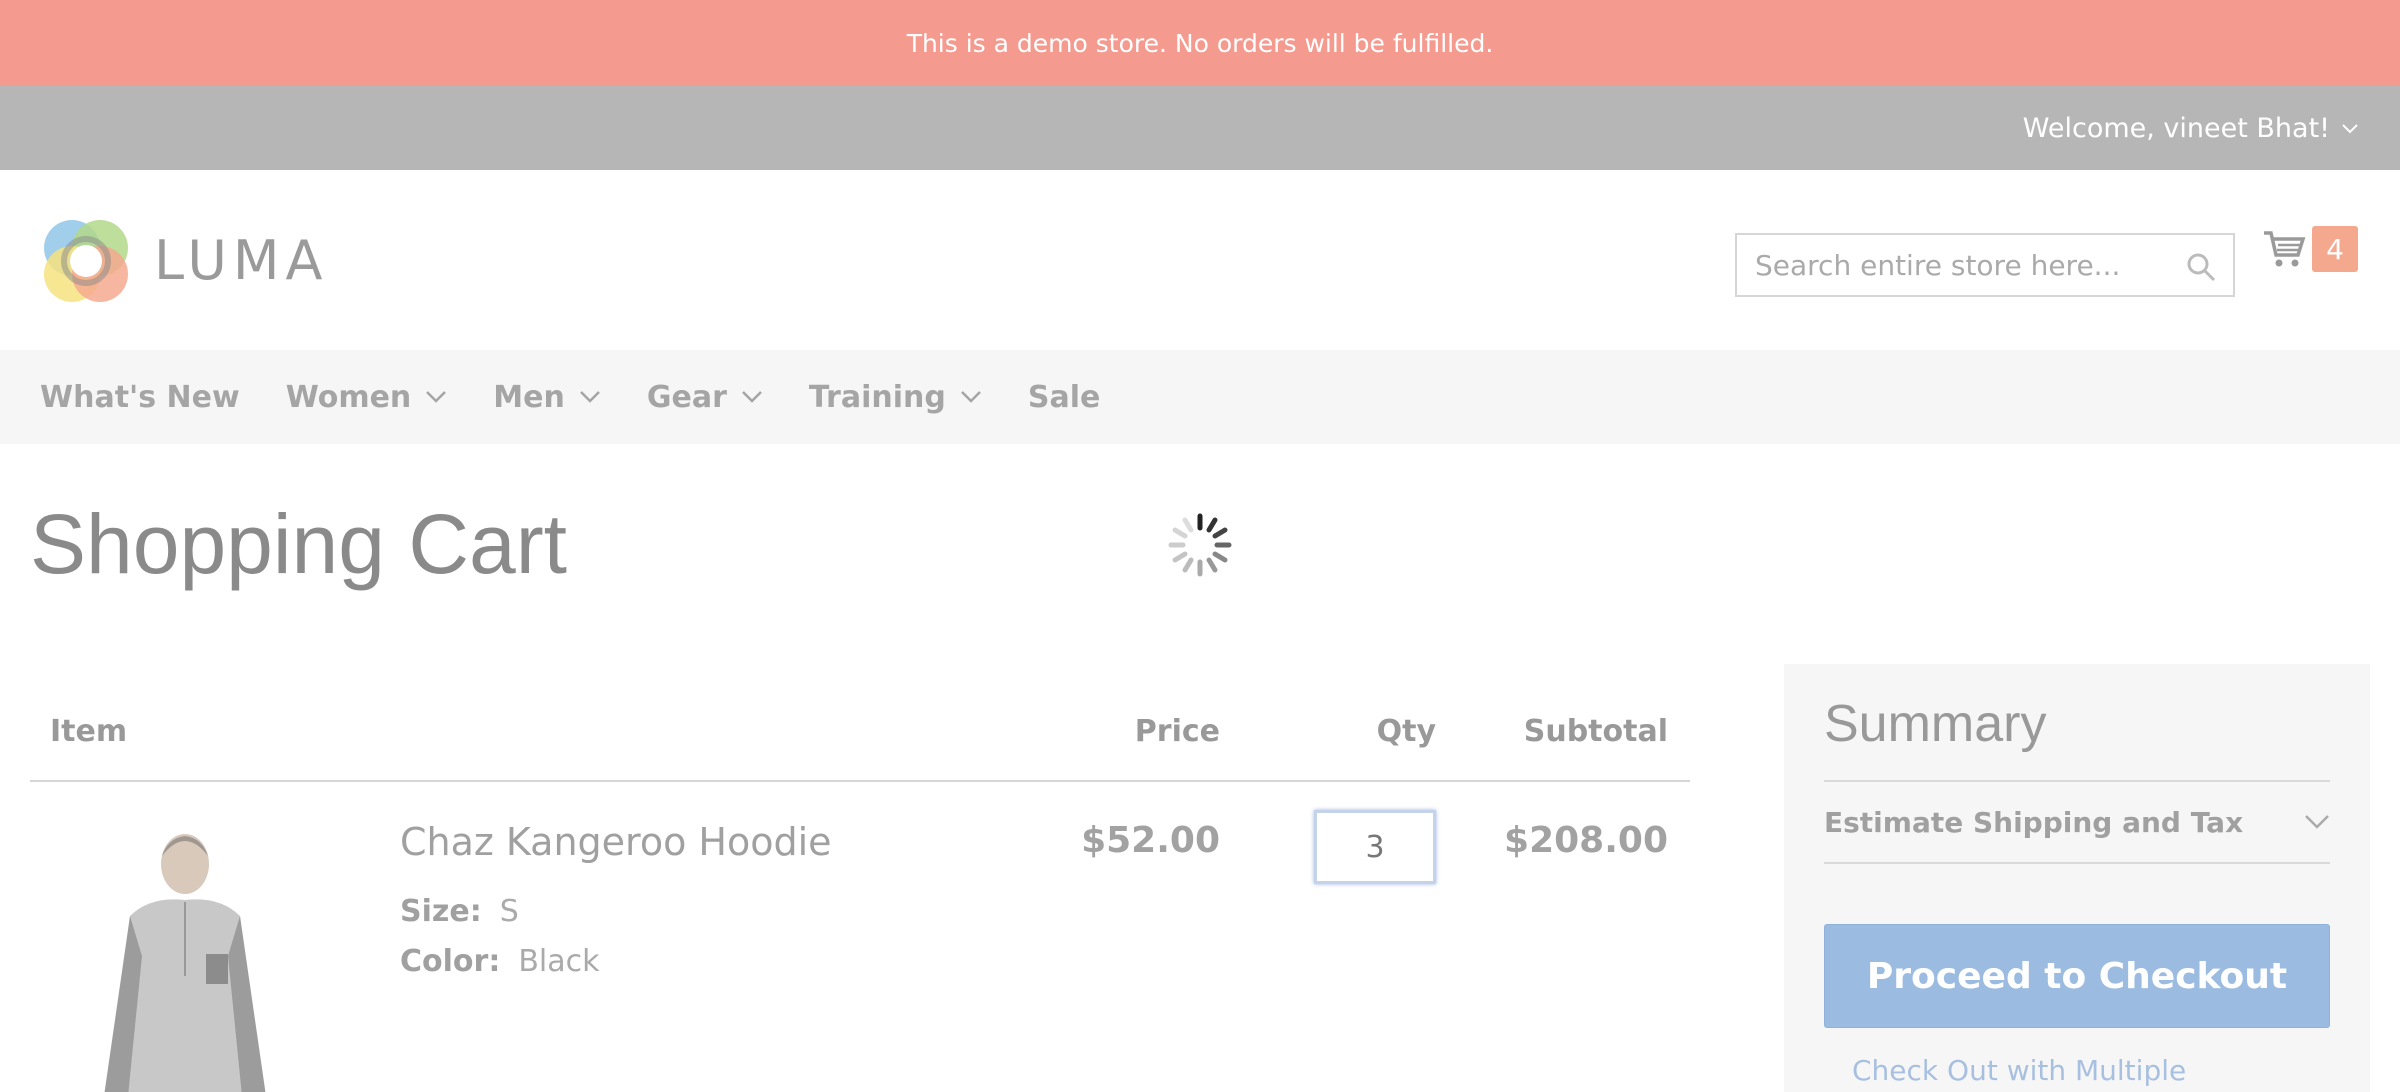  Describe the element at coordinates (450, 961) in the screenshot. I see `option-label: Color:` at that location.